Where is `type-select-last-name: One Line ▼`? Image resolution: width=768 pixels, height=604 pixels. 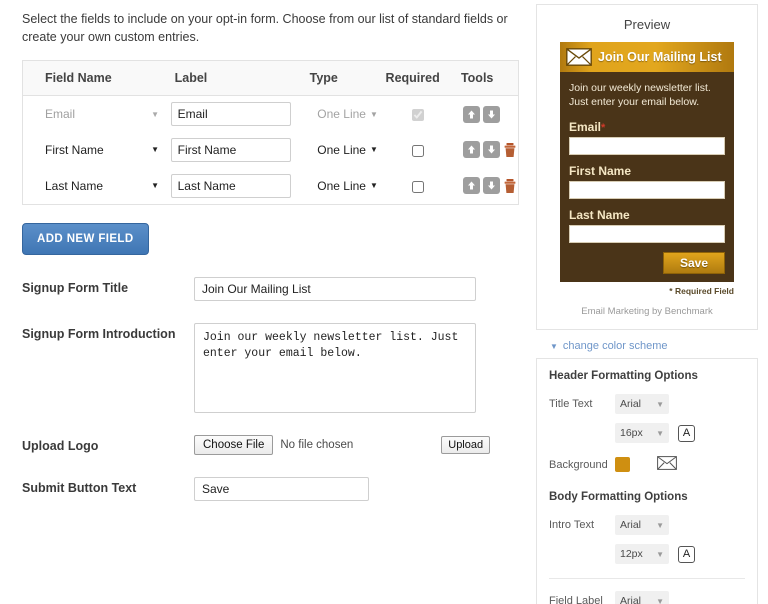 type-select-last-name: One Line ▼ is located at coordinates (347, 186).